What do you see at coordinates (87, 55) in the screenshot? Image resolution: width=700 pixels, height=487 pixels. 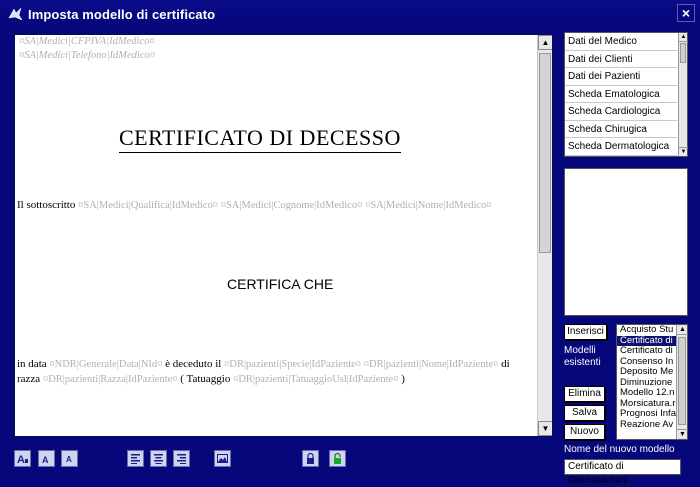 I see `header-field-line: ¤SA|Medici|Telefono|IdMedico¤` at bounding box center [87, 55].